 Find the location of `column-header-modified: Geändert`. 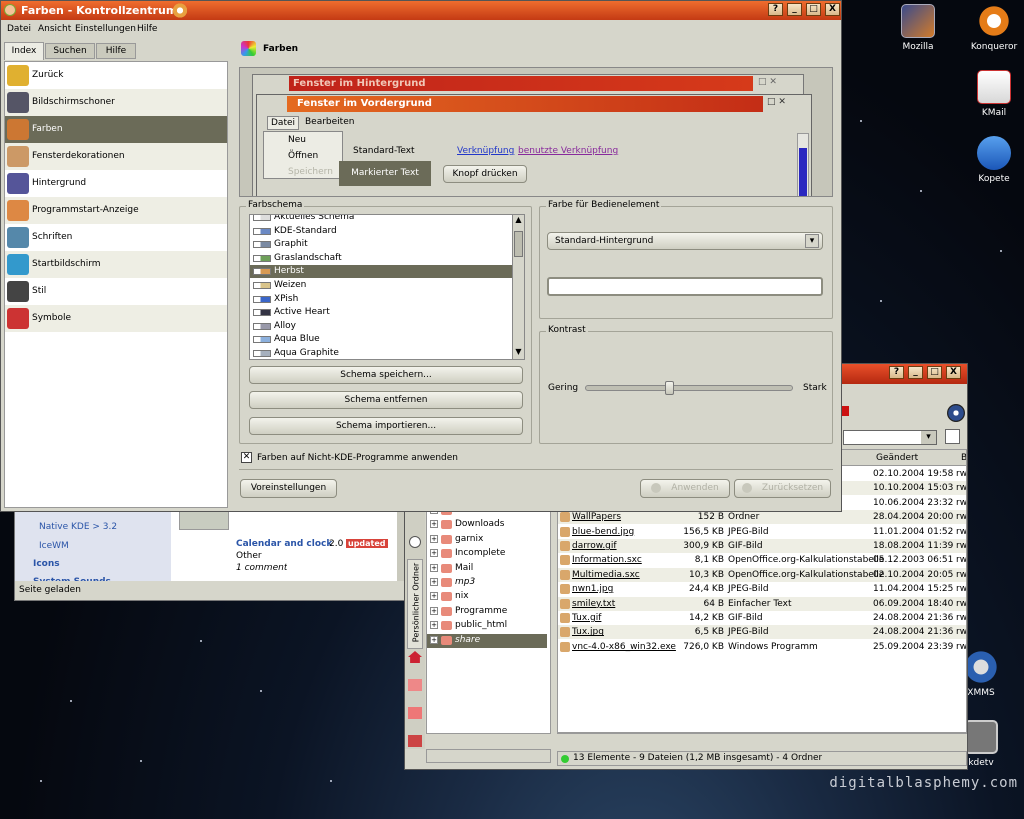

column-header-modified: Geändert is located at coordinates (897, 458).